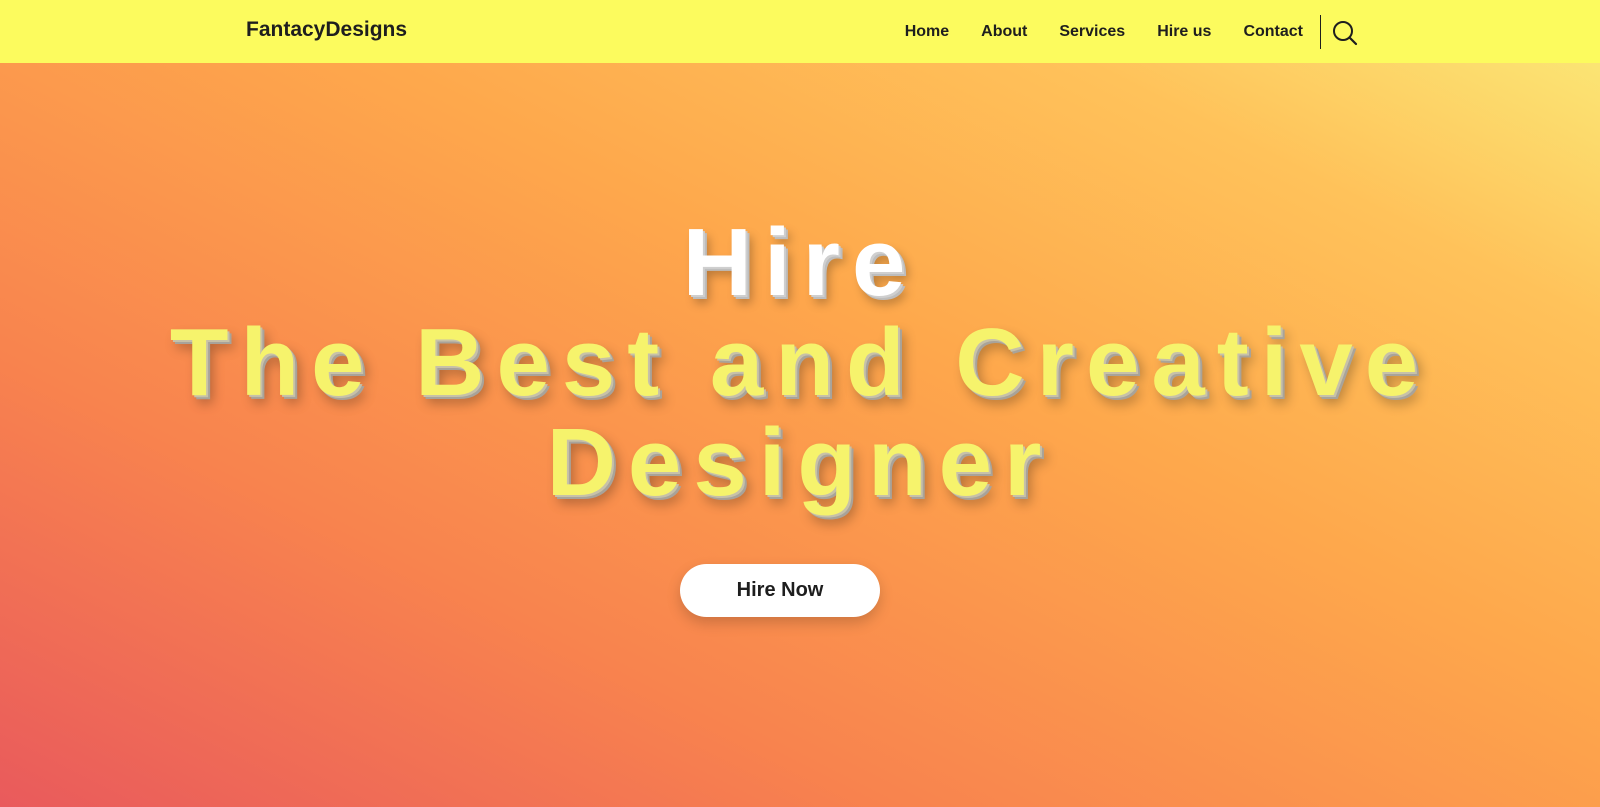 The height and width of the screenshot is (807, 1600). What do you see at coordinates (800, 262) in the screenshot?
I see `hero-headline-line-1: Hire` at bounding box center [800, 262].